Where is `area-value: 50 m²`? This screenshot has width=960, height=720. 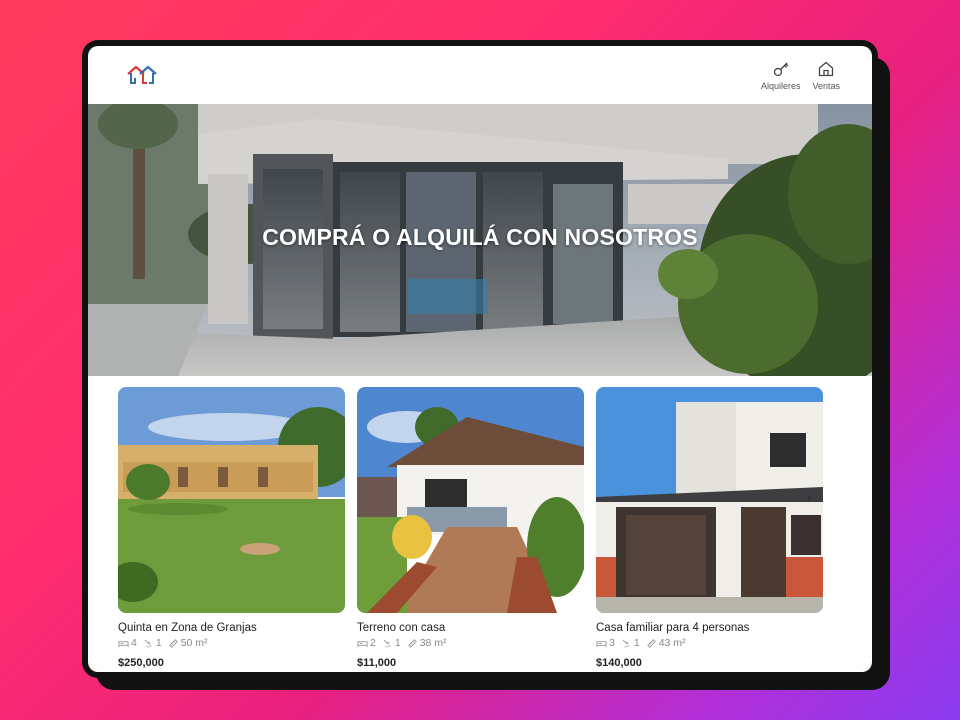
area-value: 50 m² is located at coordinates (194, 643).